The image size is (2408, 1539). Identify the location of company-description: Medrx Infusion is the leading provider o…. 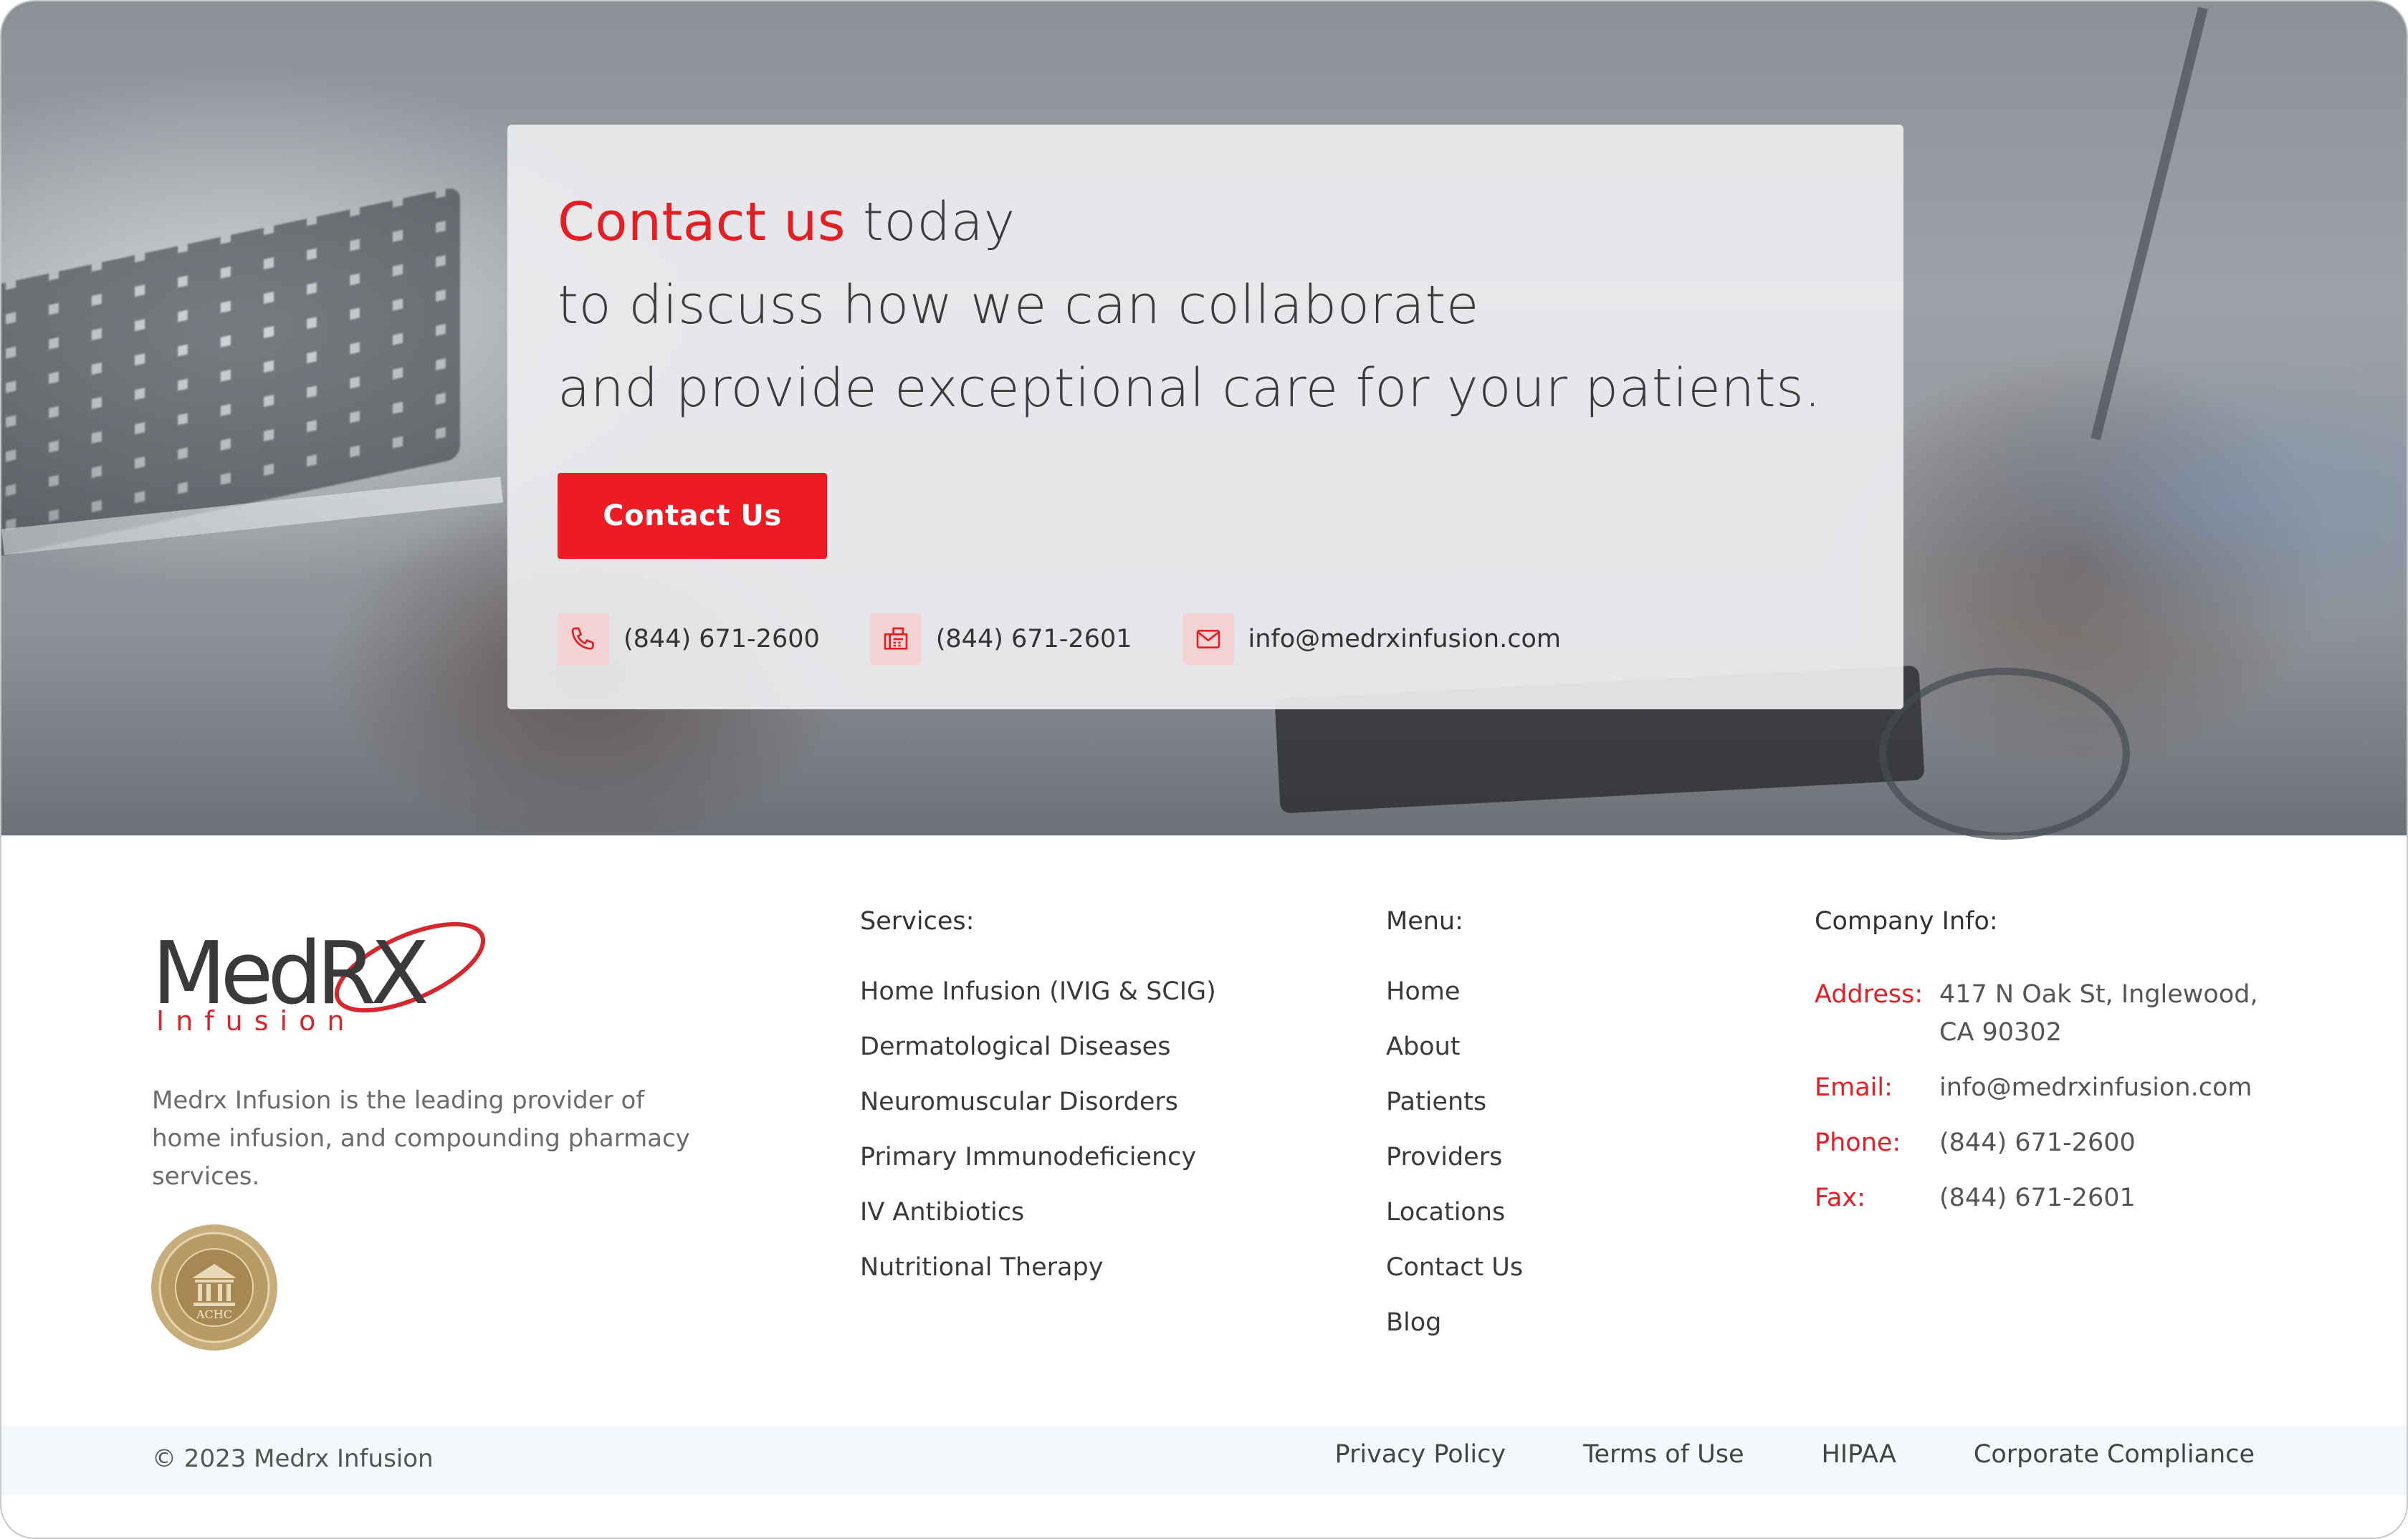
(421, 1138).